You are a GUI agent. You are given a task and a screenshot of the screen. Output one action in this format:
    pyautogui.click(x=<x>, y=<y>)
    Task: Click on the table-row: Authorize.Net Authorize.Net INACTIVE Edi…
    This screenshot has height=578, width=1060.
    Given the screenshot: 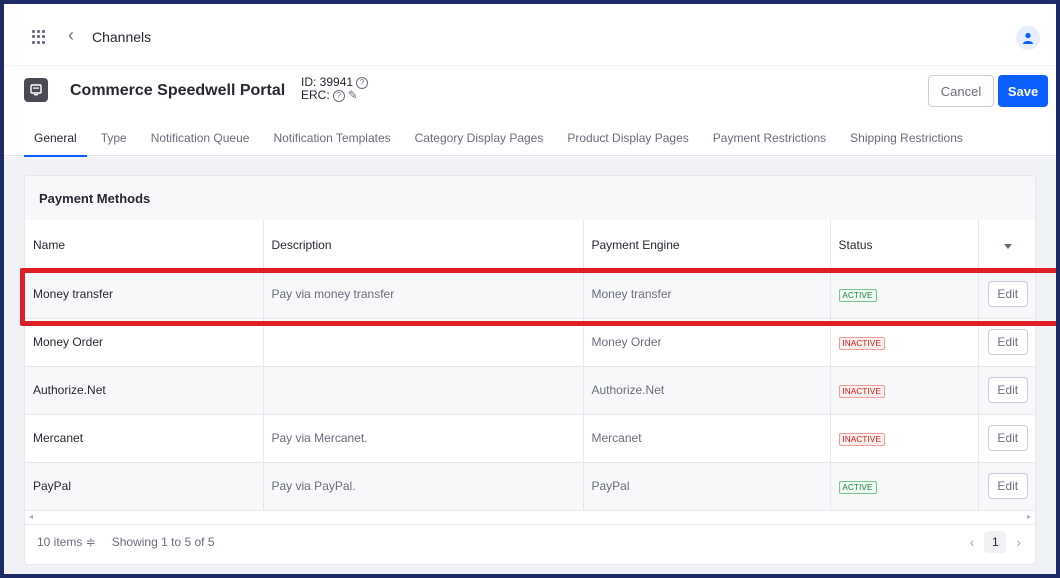 What is the action you would take?
    pyautogui.click(x=530, y=390)
    